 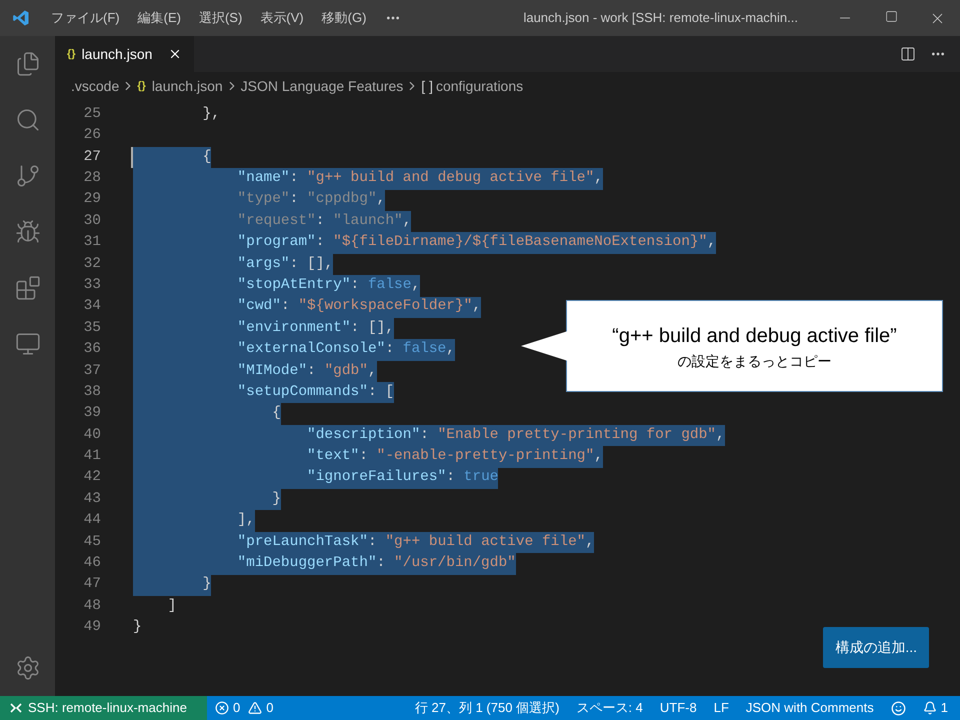 What do you see at coordinates (678, 708) in the screenshot?
I see `encoding: UTF-8` at bounding box center [678, 708].